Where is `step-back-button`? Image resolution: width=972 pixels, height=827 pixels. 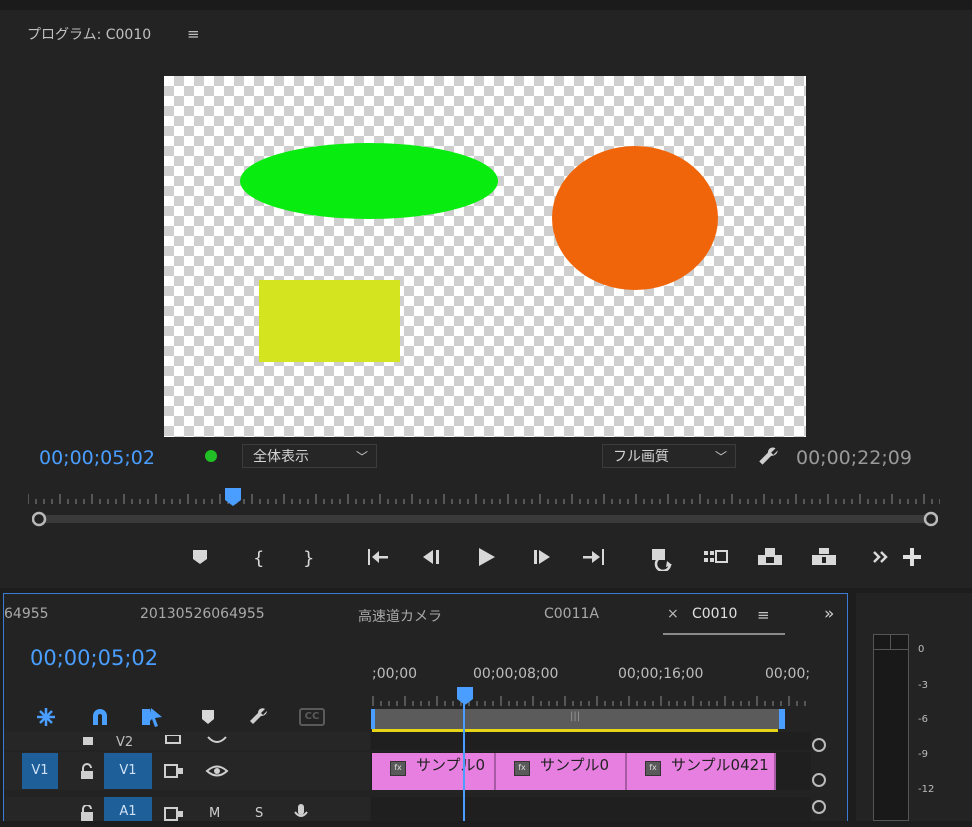 step-back-button is located at coordinates (432, 557).